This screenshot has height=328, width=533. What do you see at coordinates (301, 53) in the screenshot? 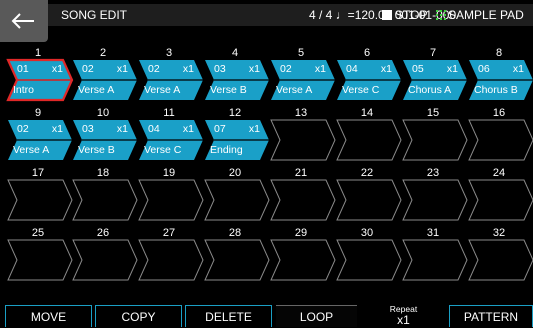
I see `step-number: 5` at bounding box center [301, 53].